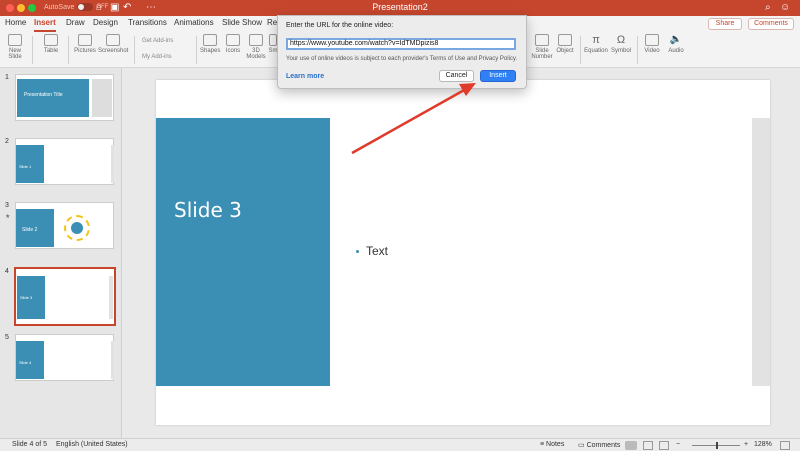  What do you see at coordinates (15, 47) in the screenshot?
I see `new-slide-button: New Slide` at bounding box center [15, 47].